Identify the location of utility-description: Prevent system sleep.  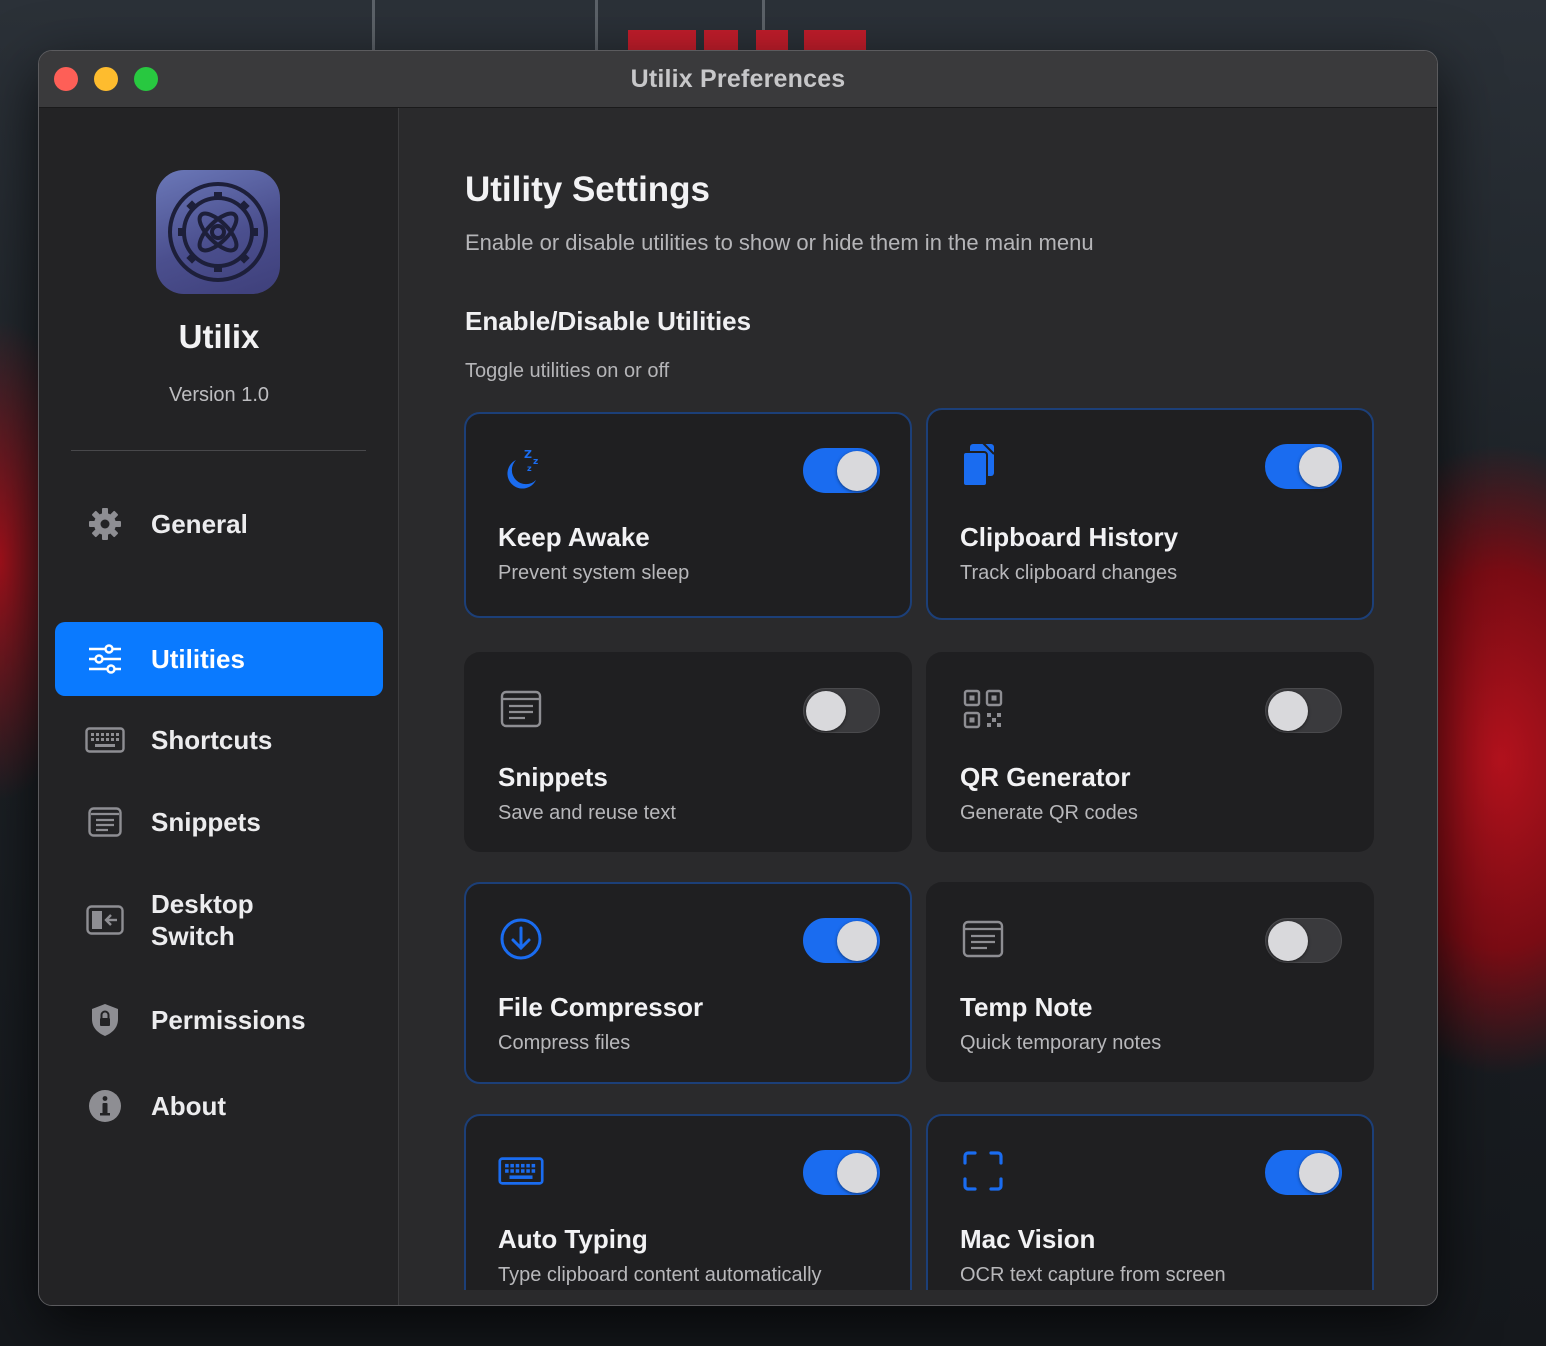
(594, 573).